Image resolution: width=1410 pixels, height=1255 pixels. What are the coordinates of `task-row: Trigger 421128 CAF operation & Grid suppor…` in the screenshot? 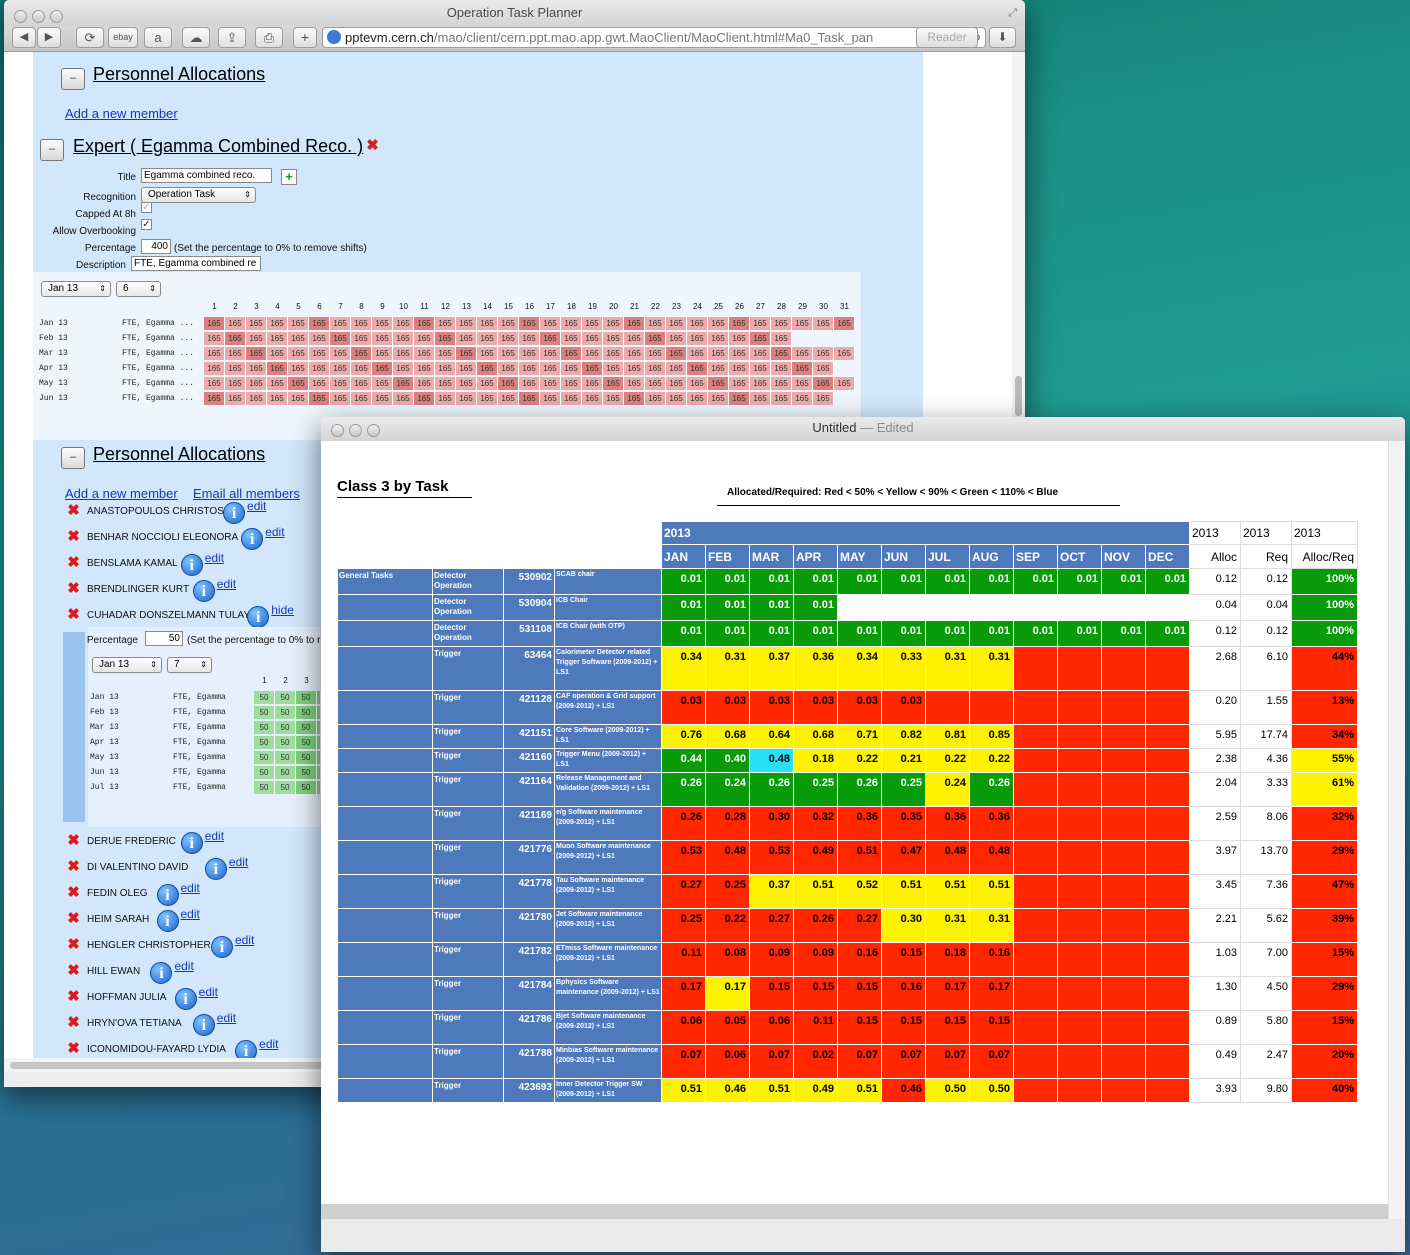 It's located at (847, 707).